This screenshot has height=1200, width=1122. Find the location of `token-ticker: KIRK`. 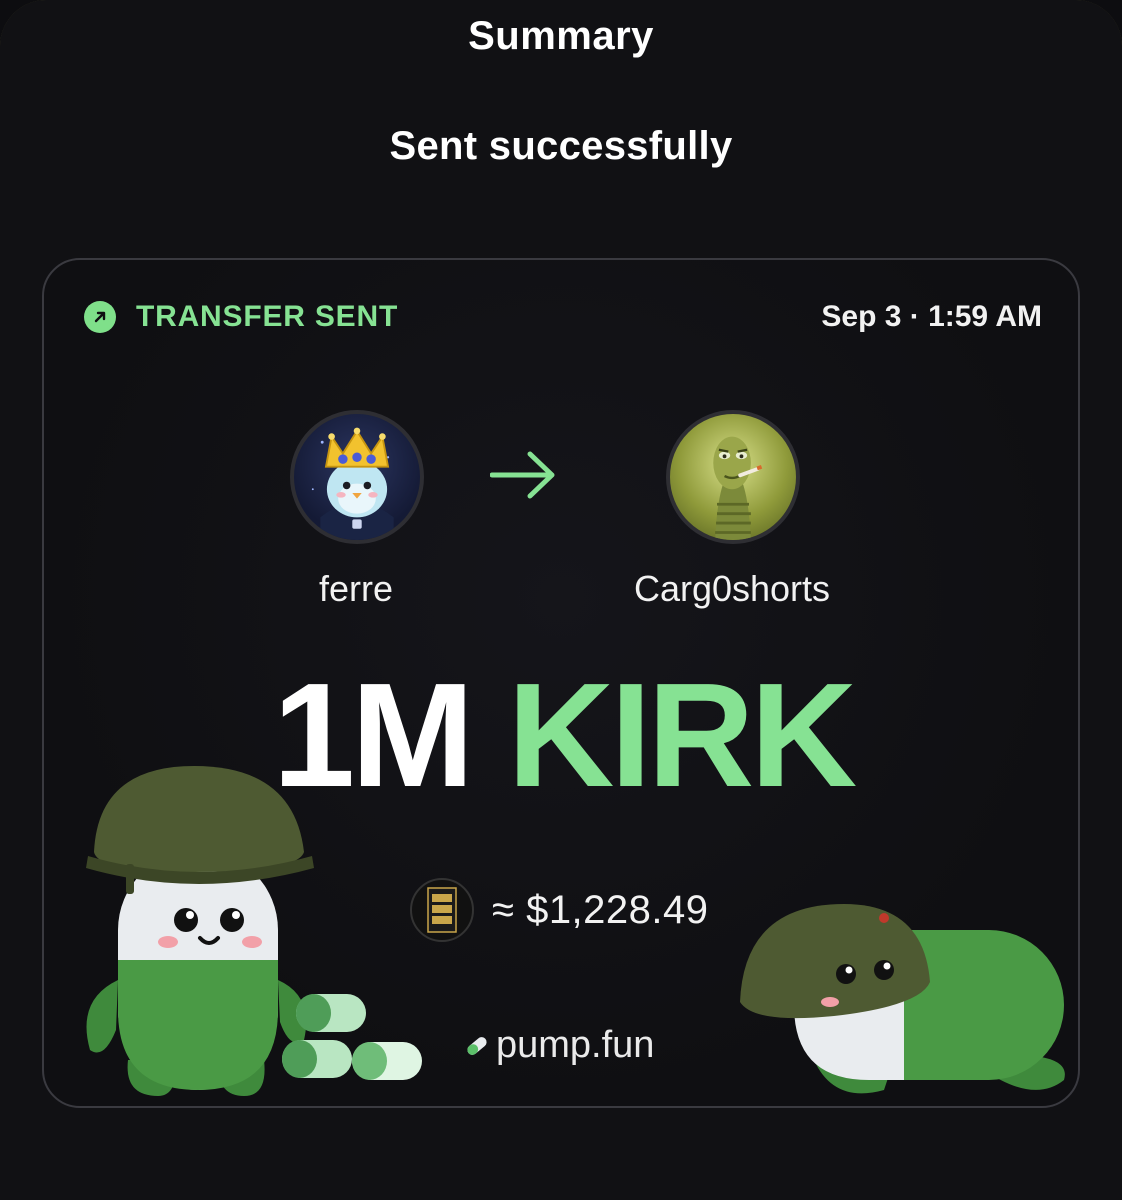

token-ticker: KIRK is located at coordinates (682, 735).